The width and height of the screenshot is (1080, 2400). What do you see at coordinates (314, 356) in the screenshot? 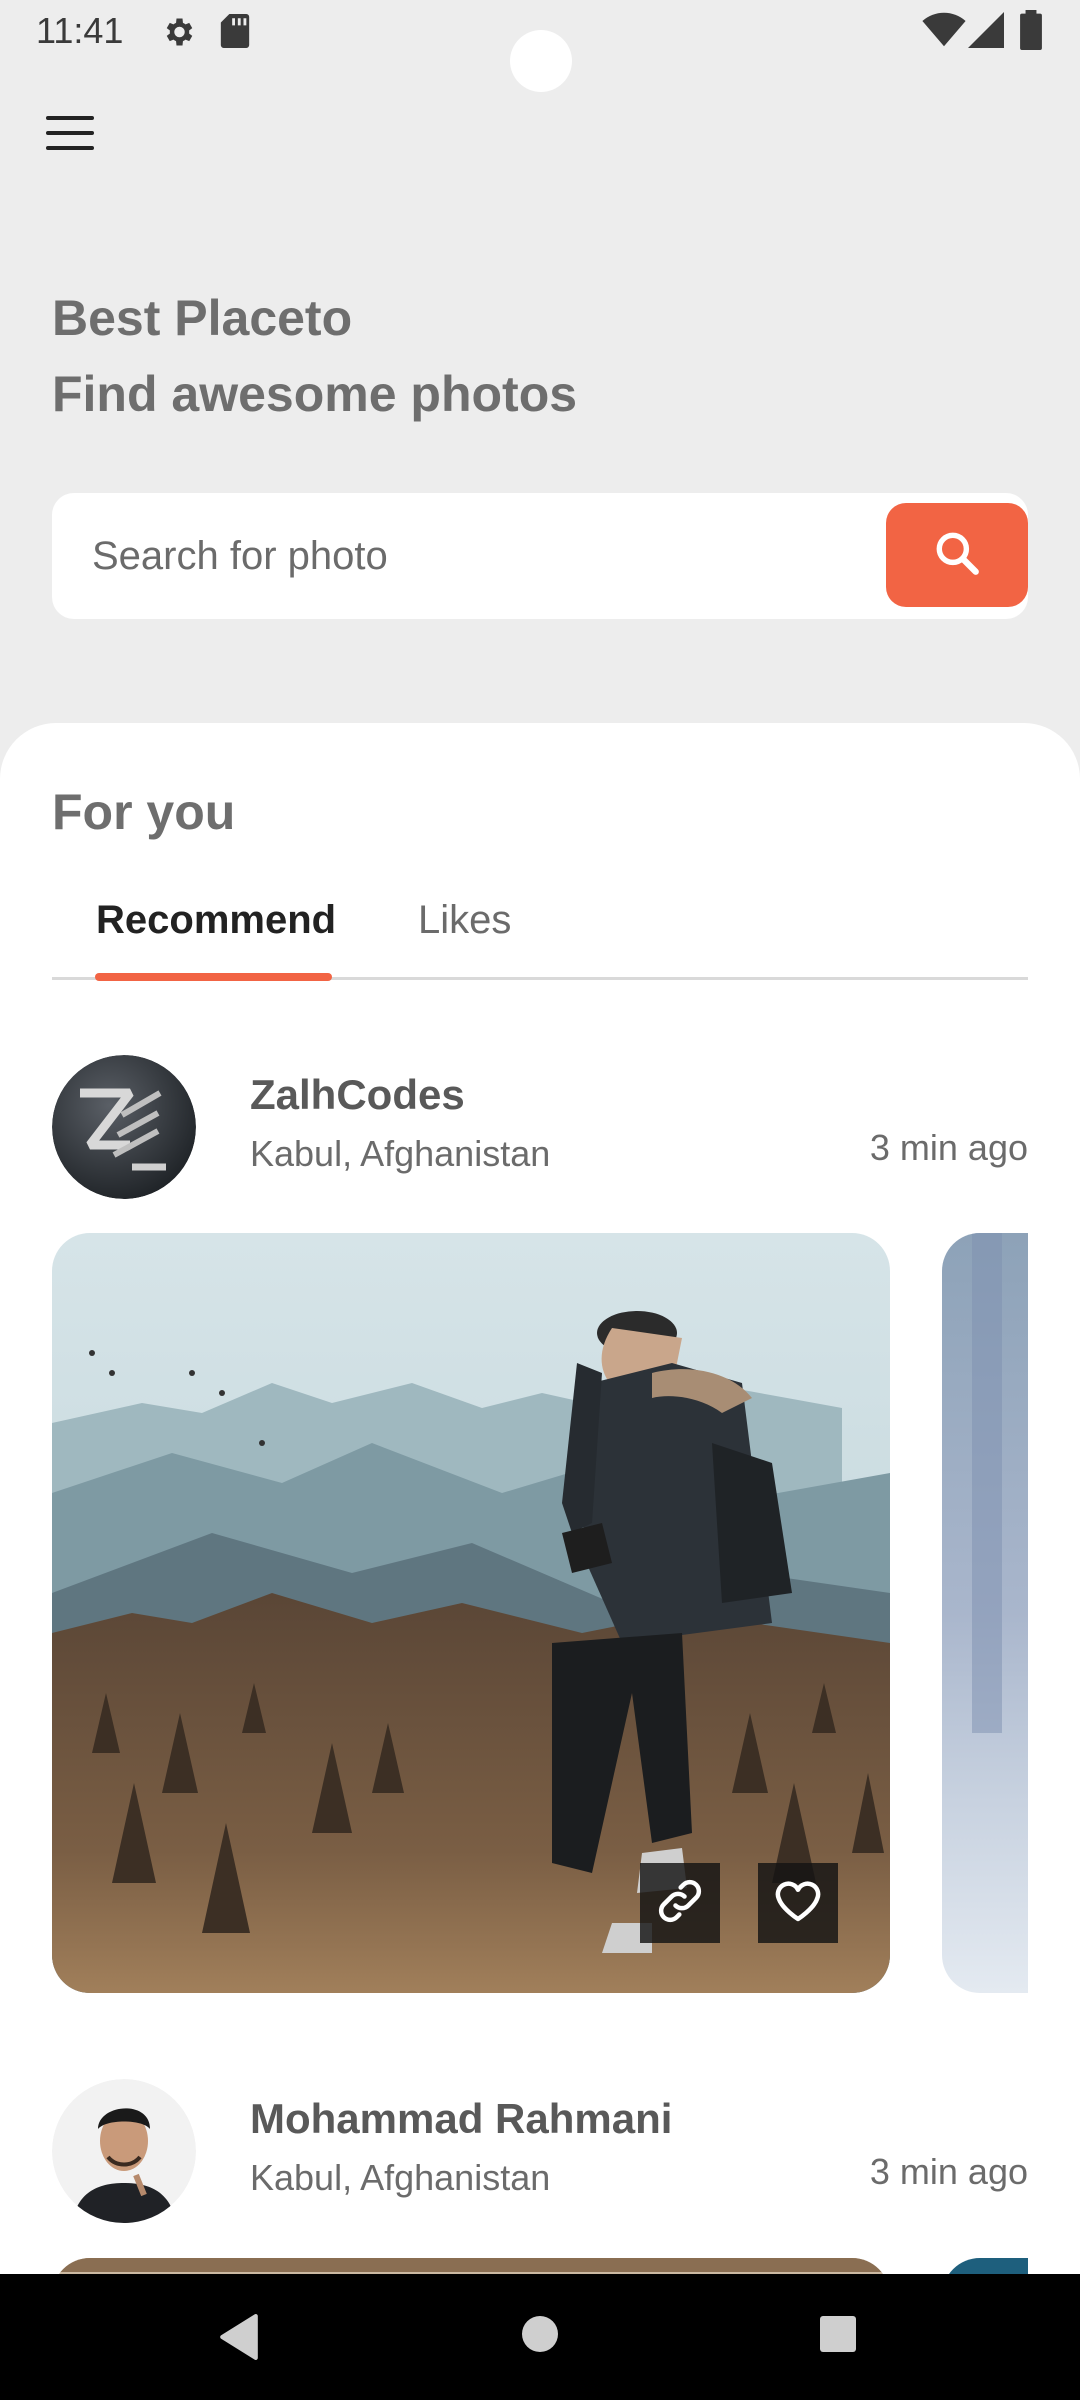
I see `headline: Best Placeto Find awesome photos` at bounding box center [314, 356].